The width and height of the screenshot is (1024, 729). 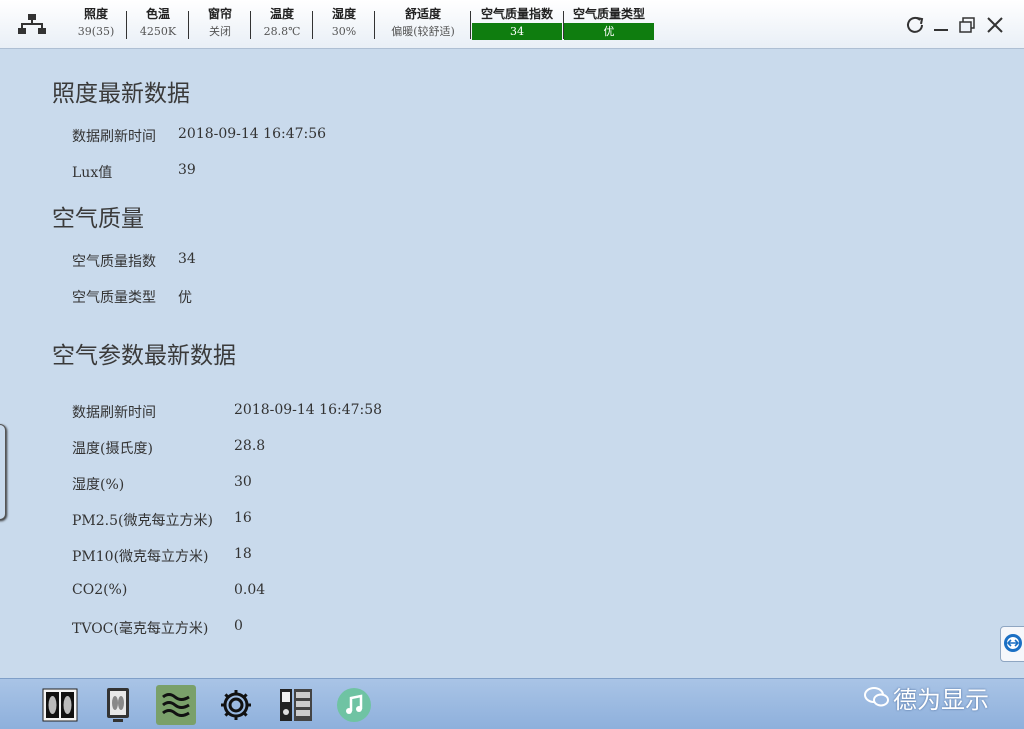 What do you see at coordinates (296, 705) in the screenshot?
I see `device-icon` at bounding box center [296, 705].